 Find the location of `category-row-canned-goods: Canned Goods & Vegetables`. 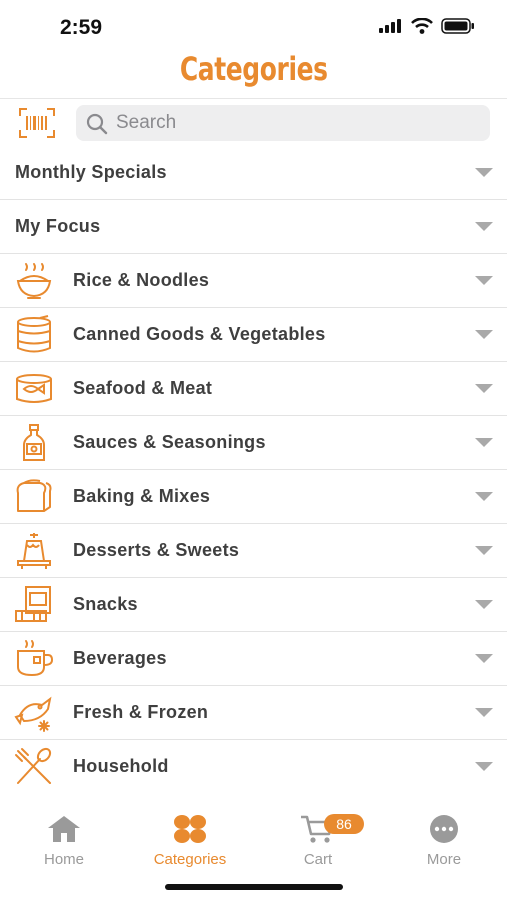

category-row-canned-goods: Canned Goods & Vegetables is located at coordinates (253, 335).